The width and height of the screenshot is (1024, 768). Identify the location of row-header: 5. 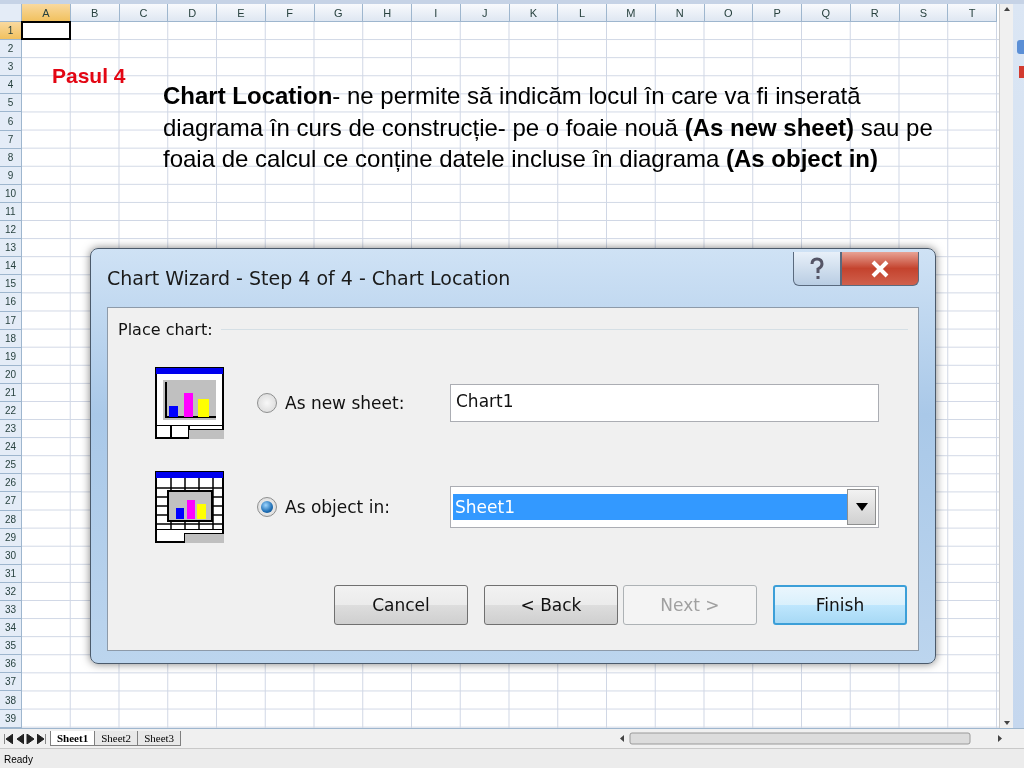
(11, 103).